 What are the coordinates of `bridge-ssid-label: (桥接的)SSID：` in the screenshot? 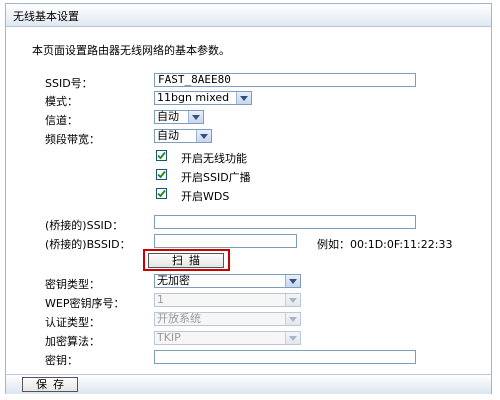 It's located at (84, 225).